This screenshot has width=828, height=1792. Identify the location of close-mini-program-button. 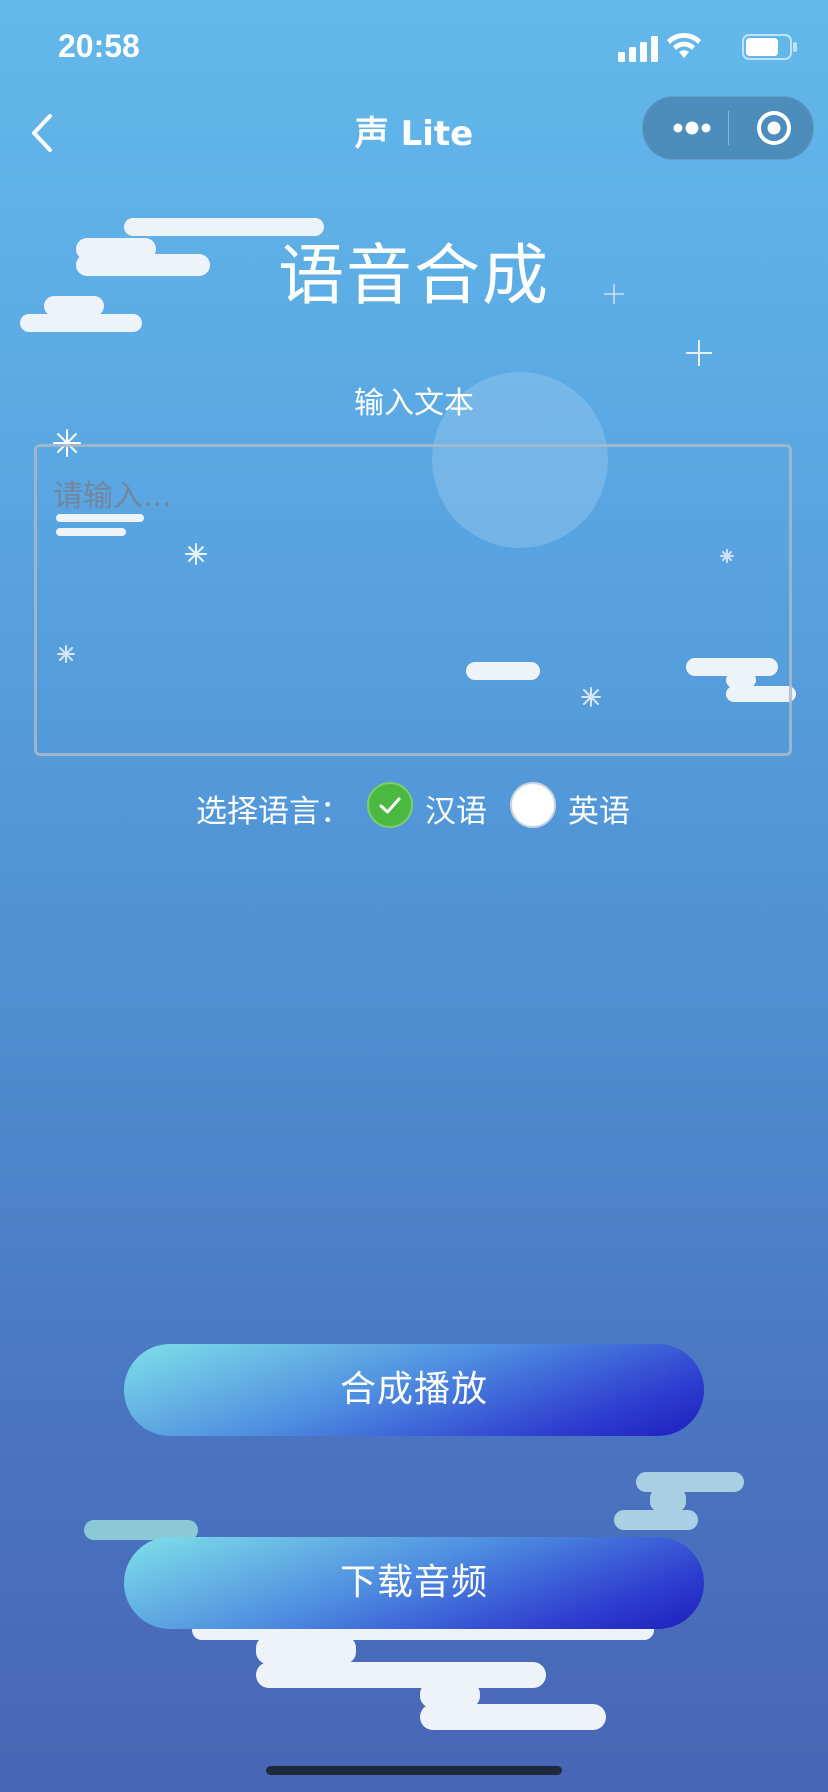
(774, 128).